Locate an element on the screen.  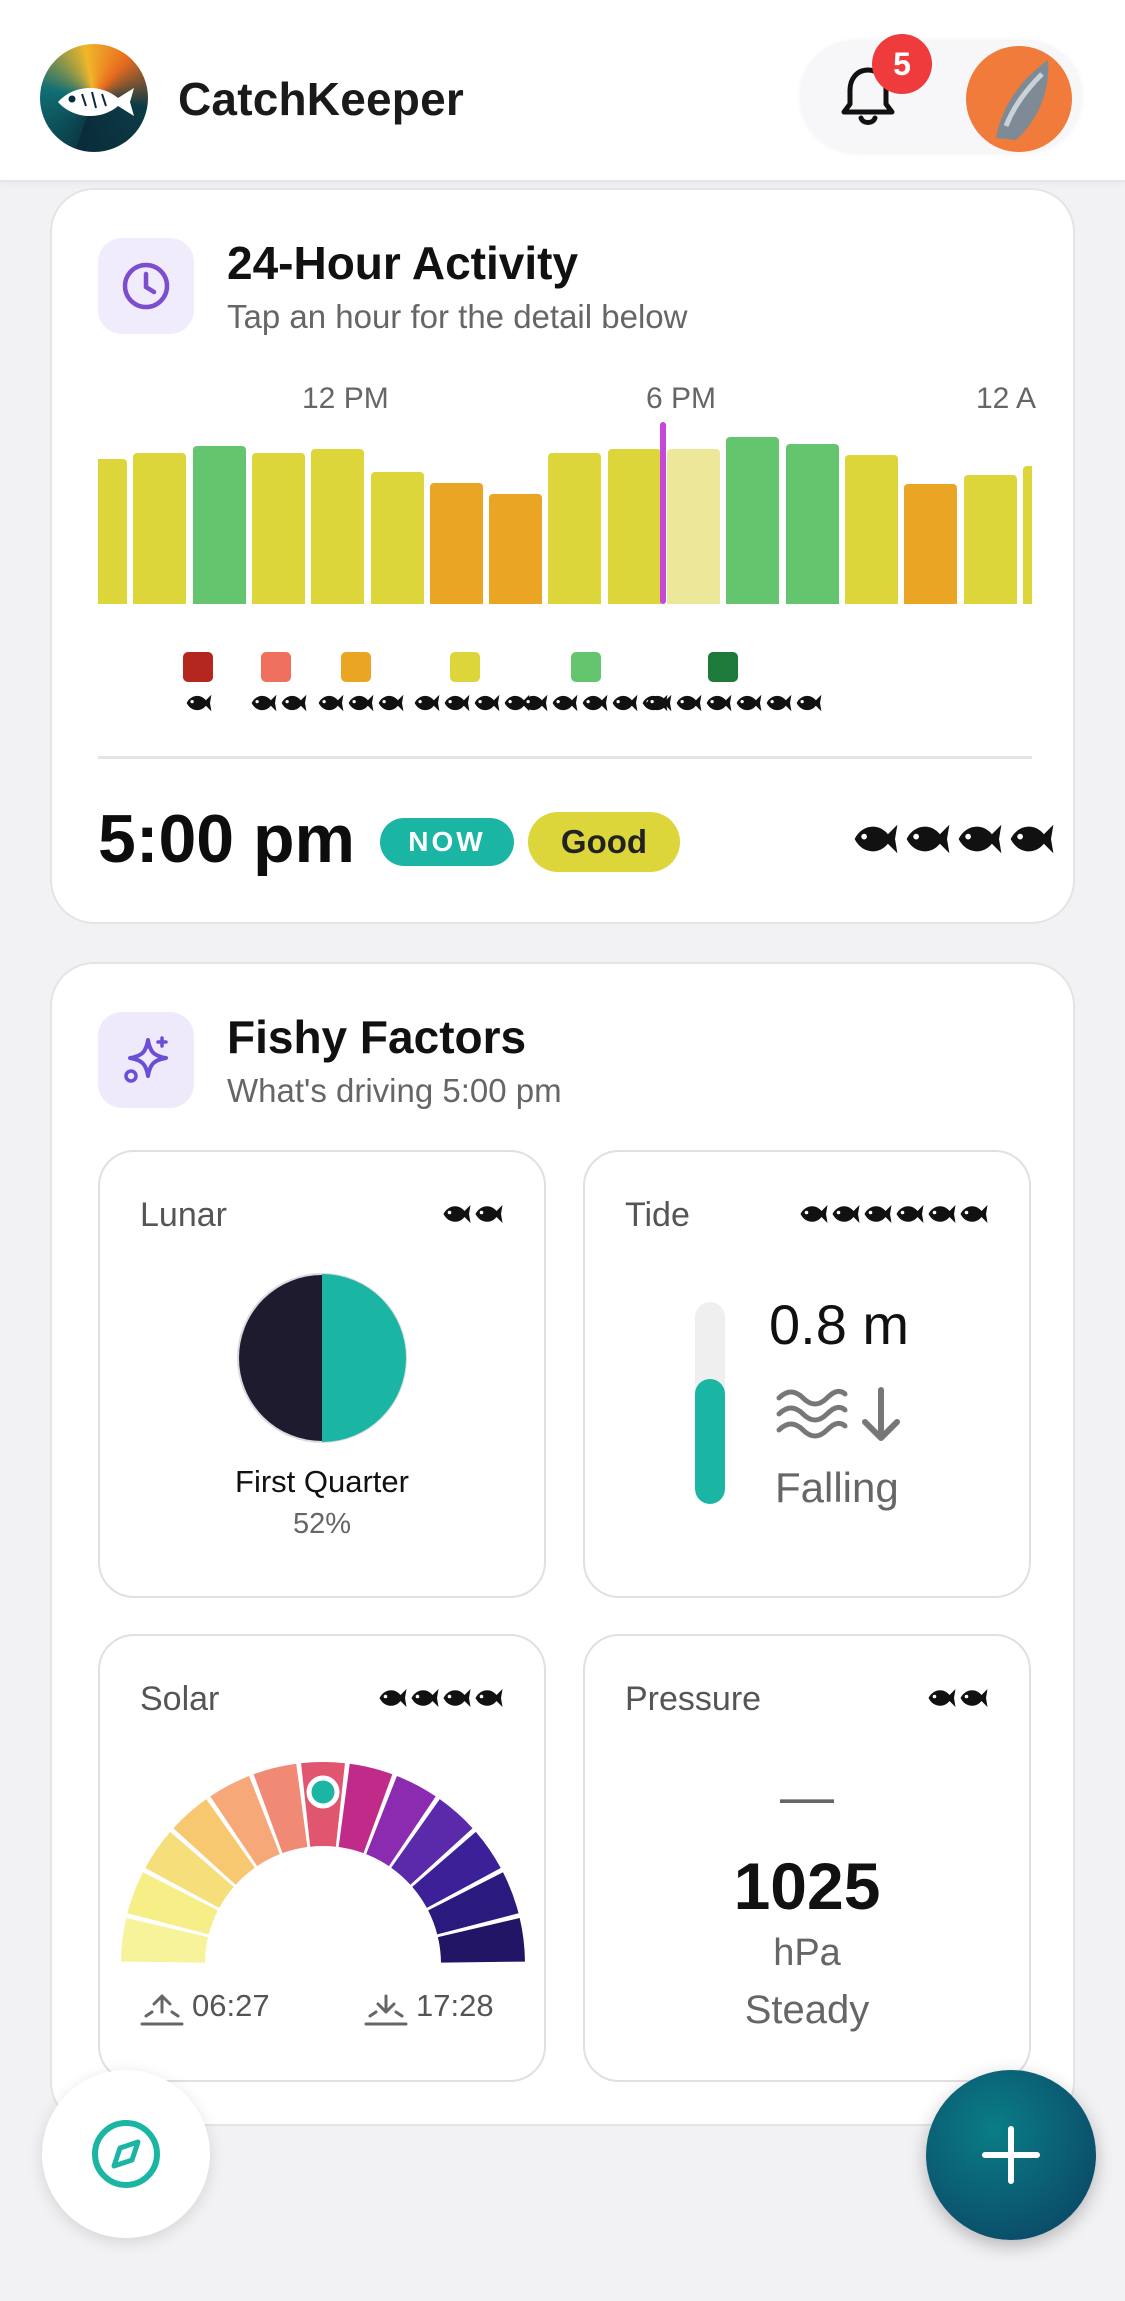
tide-level-gauge is located at coordinates (710, 1403).